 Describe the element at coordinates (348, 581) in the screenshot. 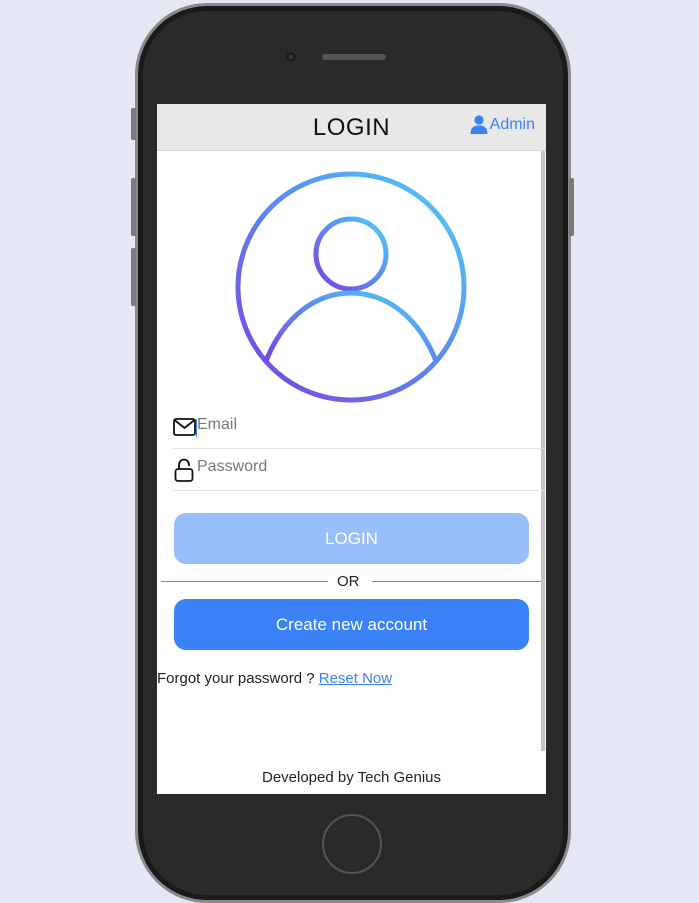

I see `or-label: OR` at that location.